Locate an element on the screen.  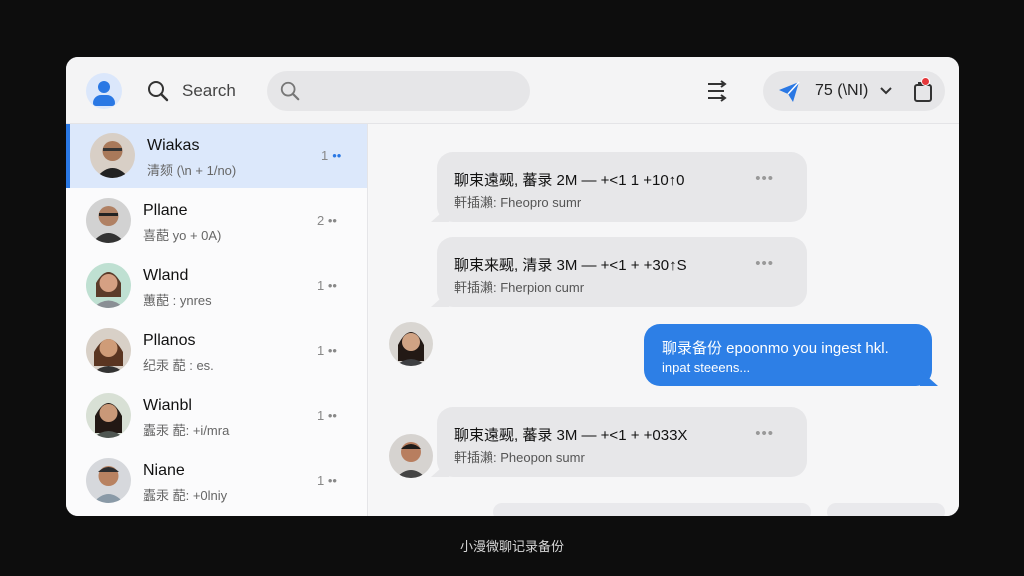
search-label: Search is located at coordinates (209, 90).